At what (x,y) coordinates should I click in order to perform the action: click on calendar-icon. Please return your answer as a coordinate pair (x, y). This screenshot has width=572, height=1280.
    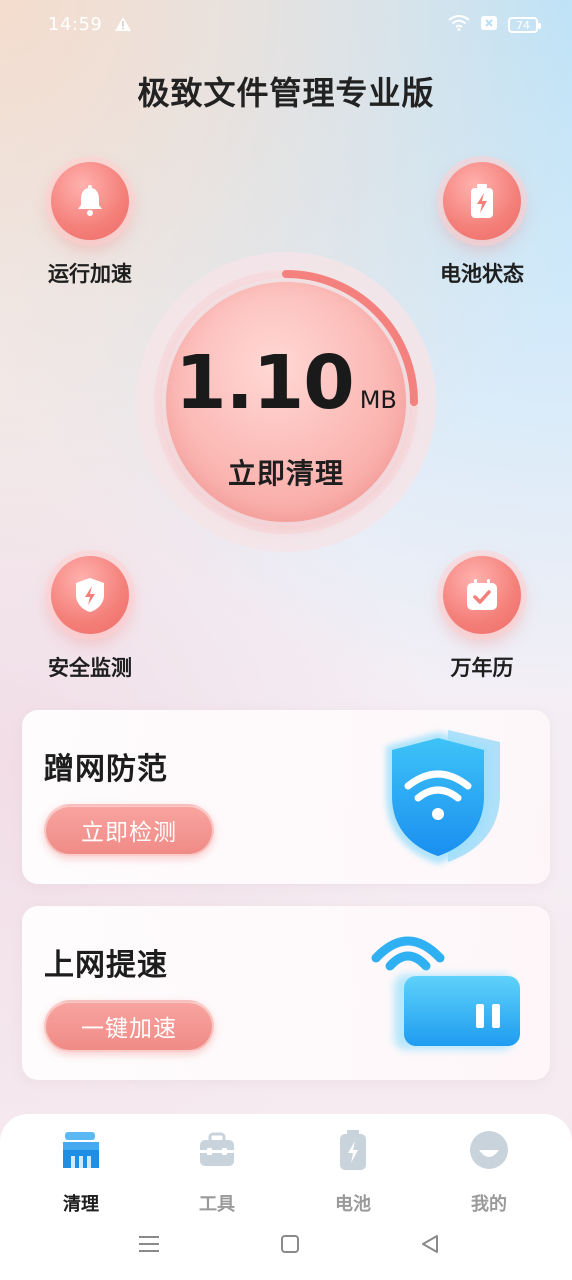
    Looking at the image, I should click on (482, 595).